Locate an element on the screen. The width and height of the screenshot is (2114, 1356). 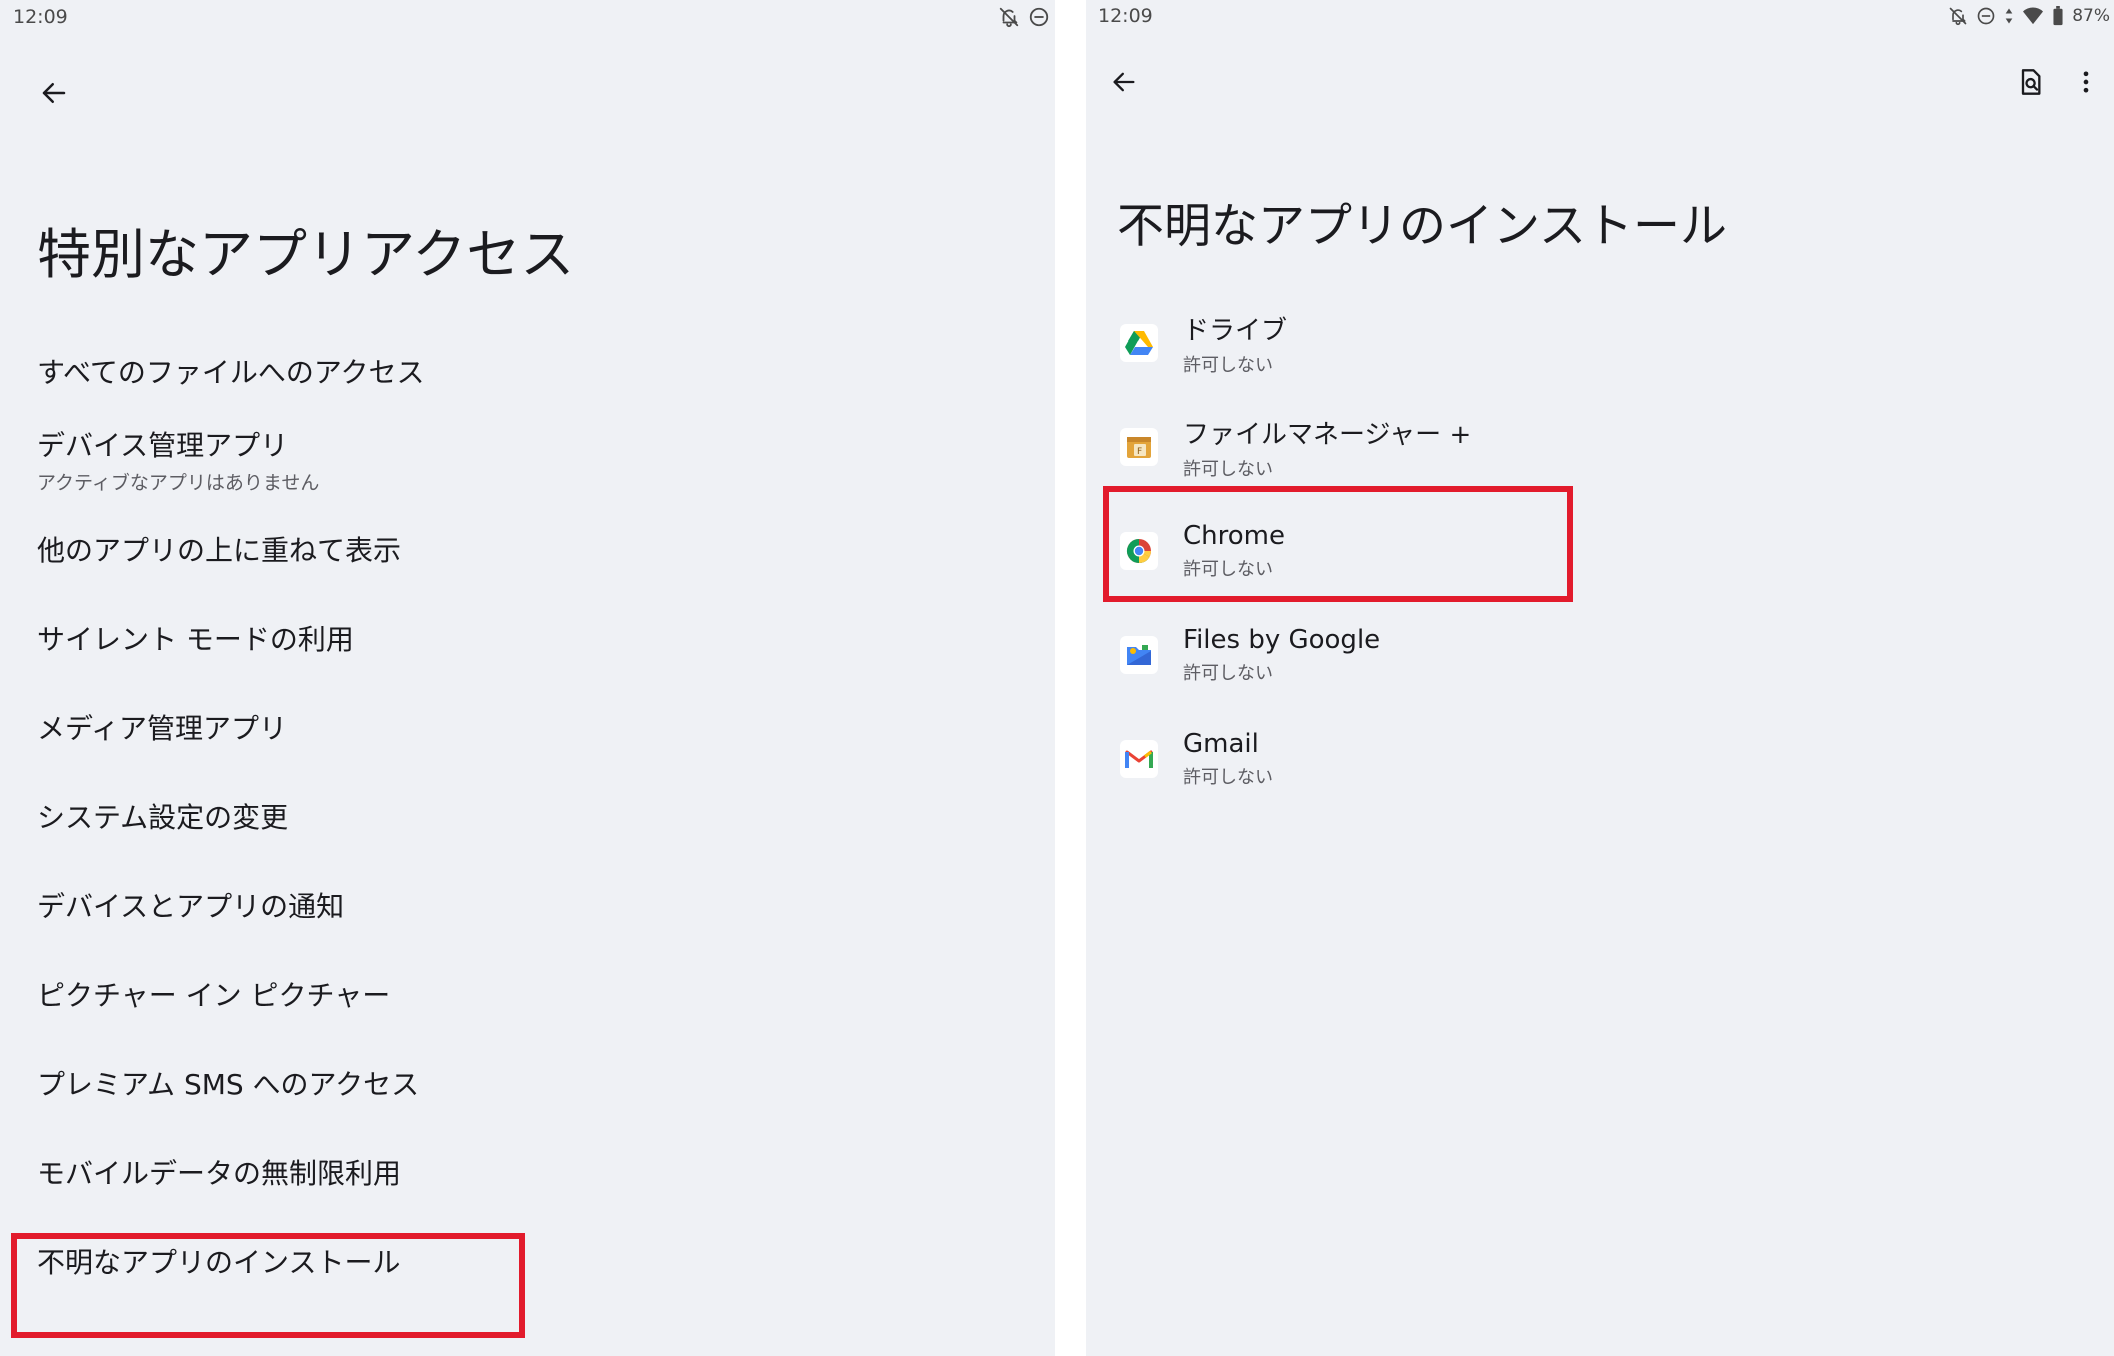
list-item-modify-system-settings: システム設定の変更 is located at coordinates (527, 815).